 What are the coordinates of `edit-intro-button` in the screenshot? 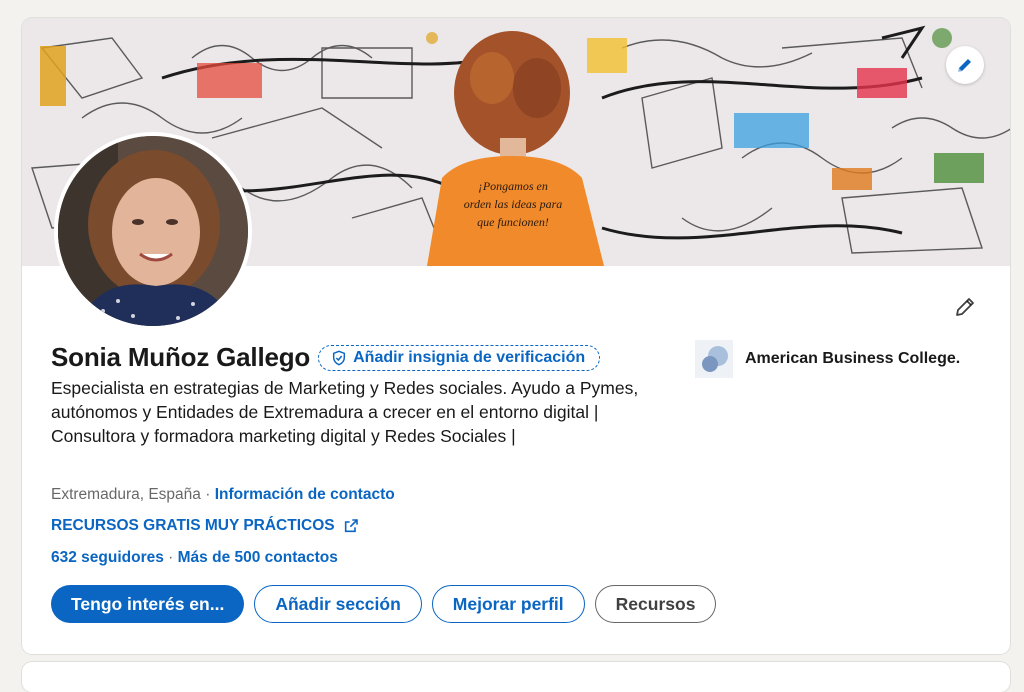 It's located at (965, 307).